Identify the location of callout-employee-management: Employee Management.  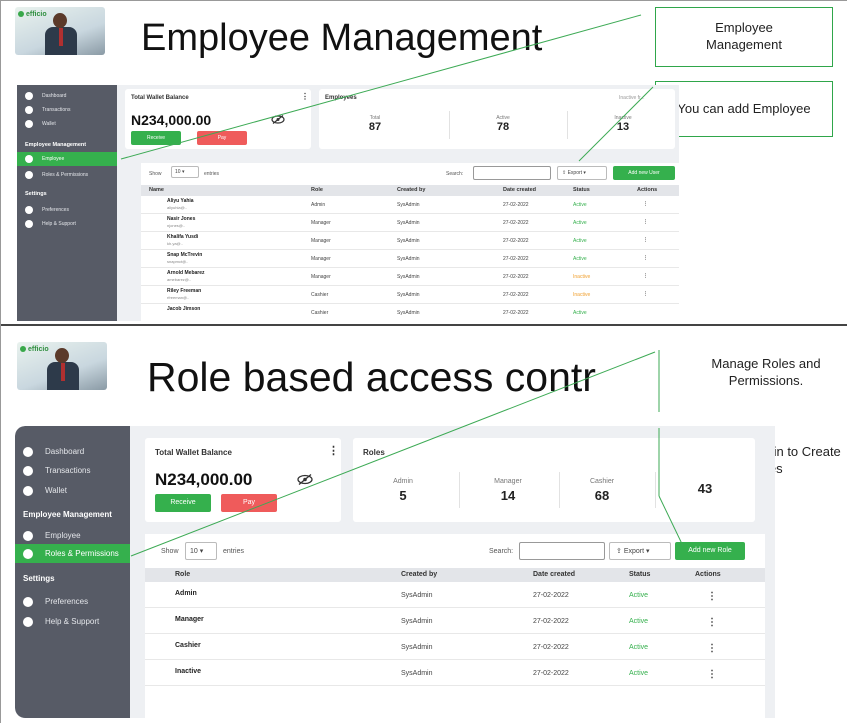
(744, 37).